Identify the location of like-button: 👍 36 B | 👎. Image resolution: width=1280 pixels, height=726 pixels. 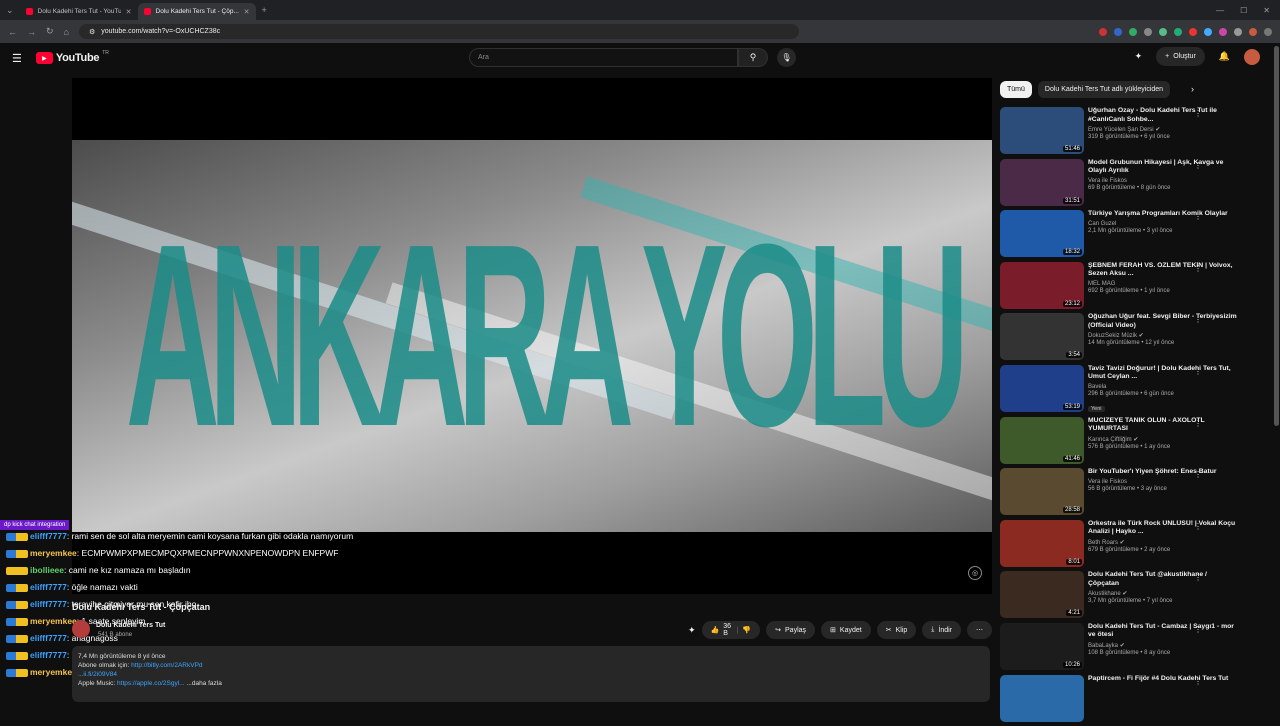
(731, 630).